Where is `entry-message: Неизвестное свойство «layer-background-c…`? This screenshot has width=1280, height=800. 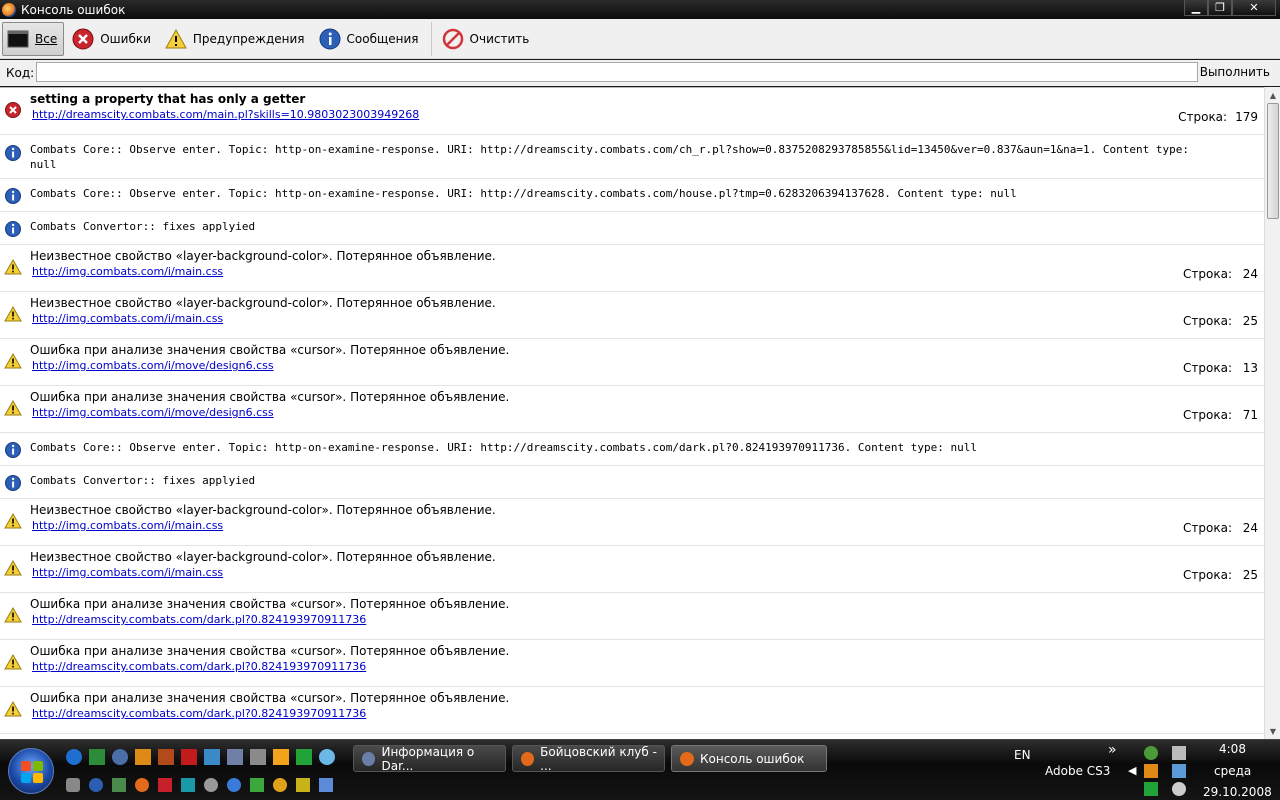 entry-message: Неизвестное свойство «layer-background-c… is located at coordinates (263, 256).